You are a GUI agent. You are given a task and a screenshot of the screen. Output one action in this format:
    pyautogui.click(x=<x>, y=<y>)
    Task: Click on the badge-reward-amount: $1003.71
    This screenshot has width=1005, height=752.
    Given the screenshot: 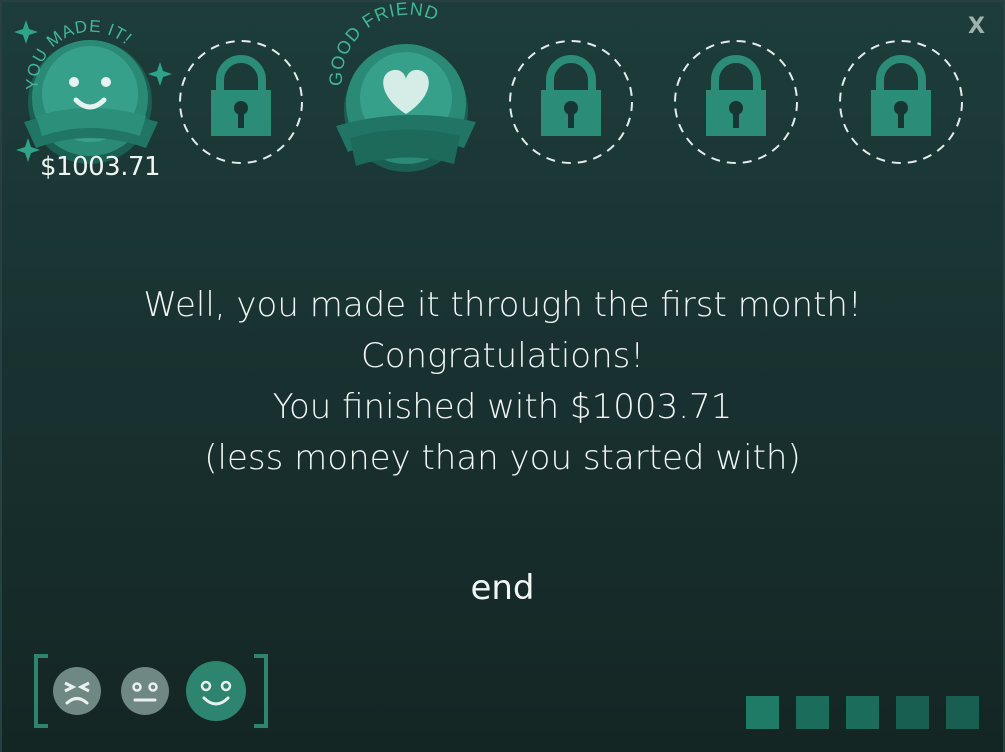 What is the action you would take?
    pyautogui.click(x=100, y=167)
    